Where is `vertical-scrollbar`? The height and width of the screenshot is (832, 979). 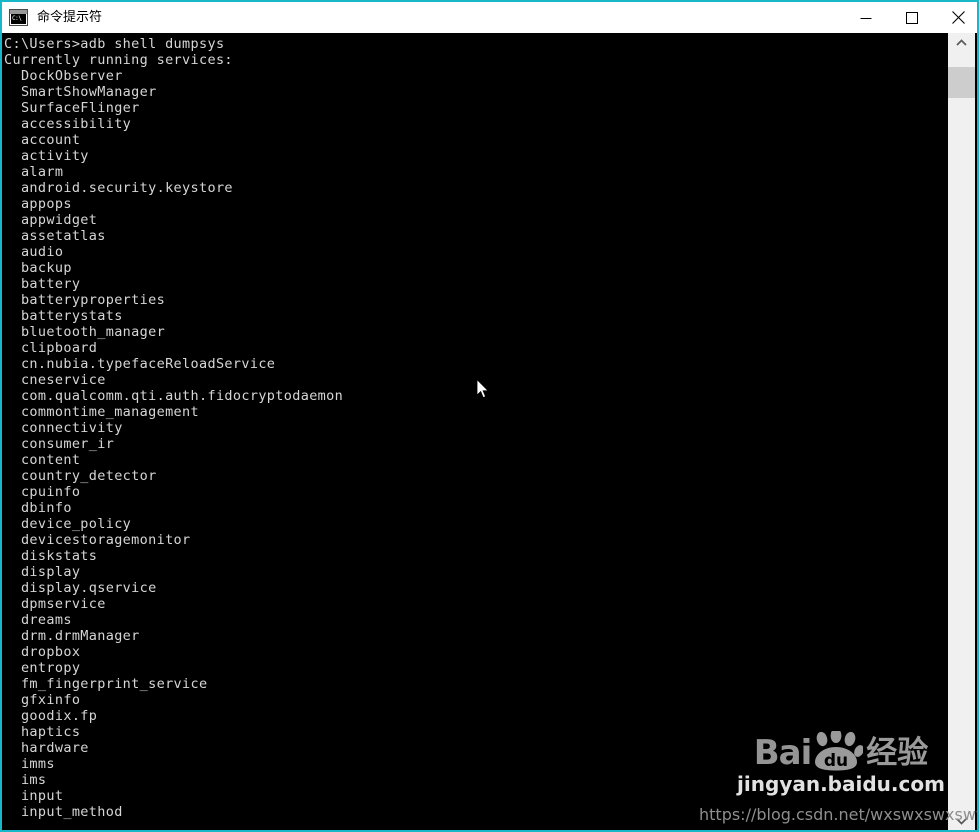 vertical-scrollbar is located at coordinates (961, 431).